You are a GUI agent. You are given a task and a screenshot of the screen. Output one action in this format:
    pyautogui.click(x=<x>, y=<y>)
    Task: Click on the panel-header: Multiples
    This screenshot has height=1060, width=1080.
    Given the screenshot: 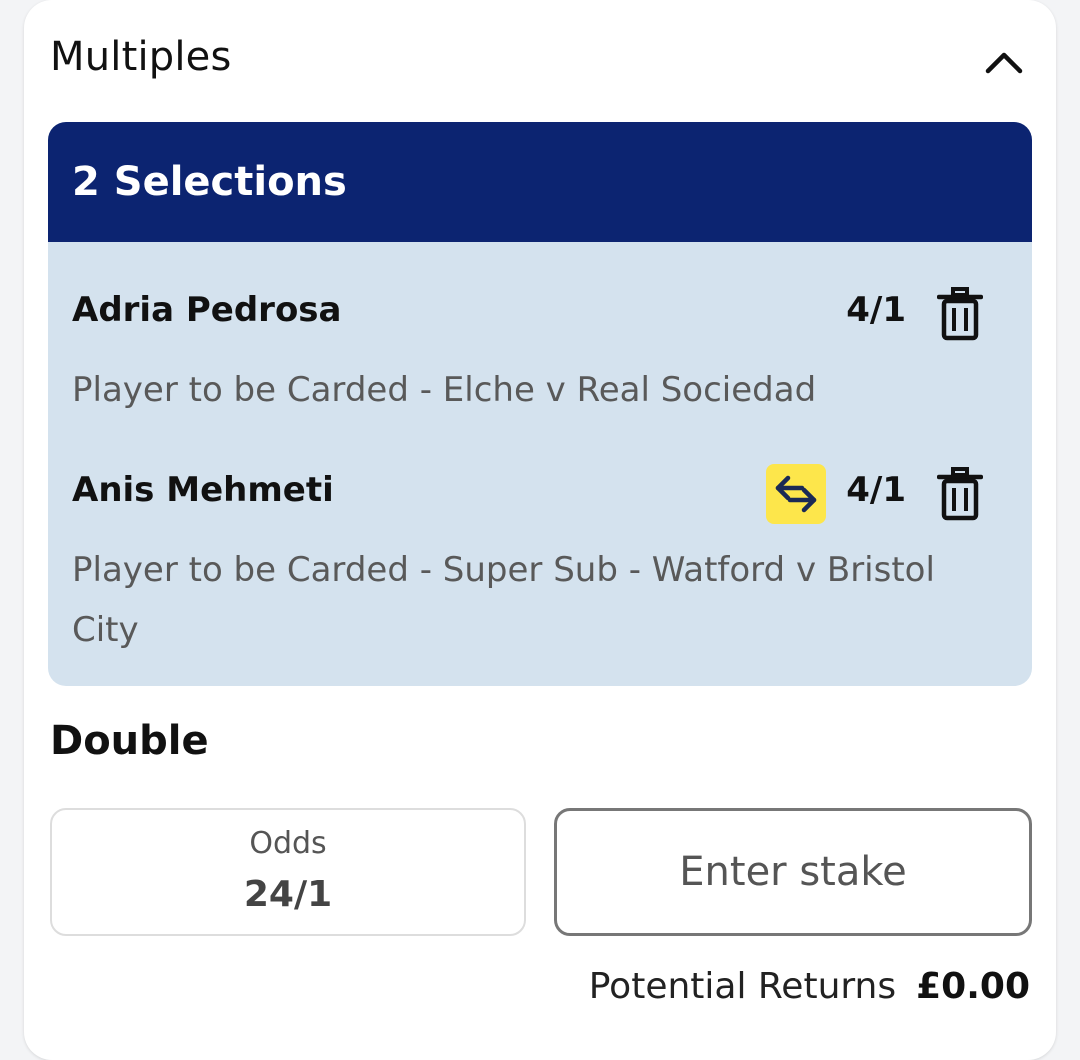 What is the action you would take?
    pyautogui.click(x=540, y=60)
    